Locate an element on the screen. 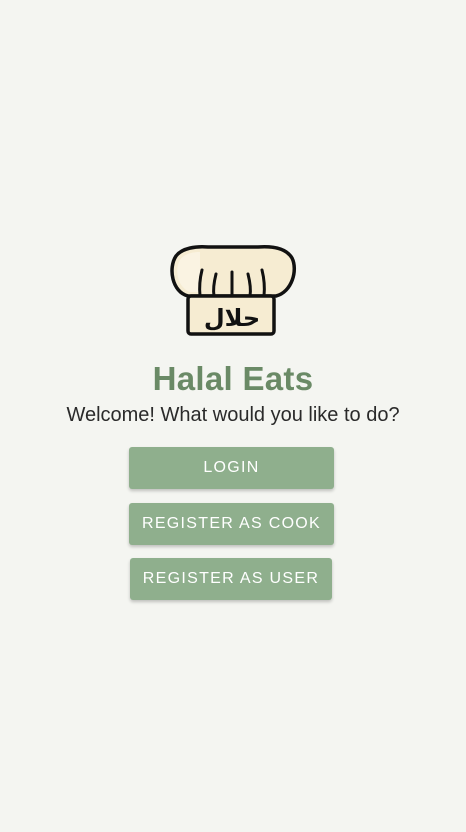 This screenshot has width=466, height=832. chef-hat-halal-icon: حلال is located at coordinates (232, 291).